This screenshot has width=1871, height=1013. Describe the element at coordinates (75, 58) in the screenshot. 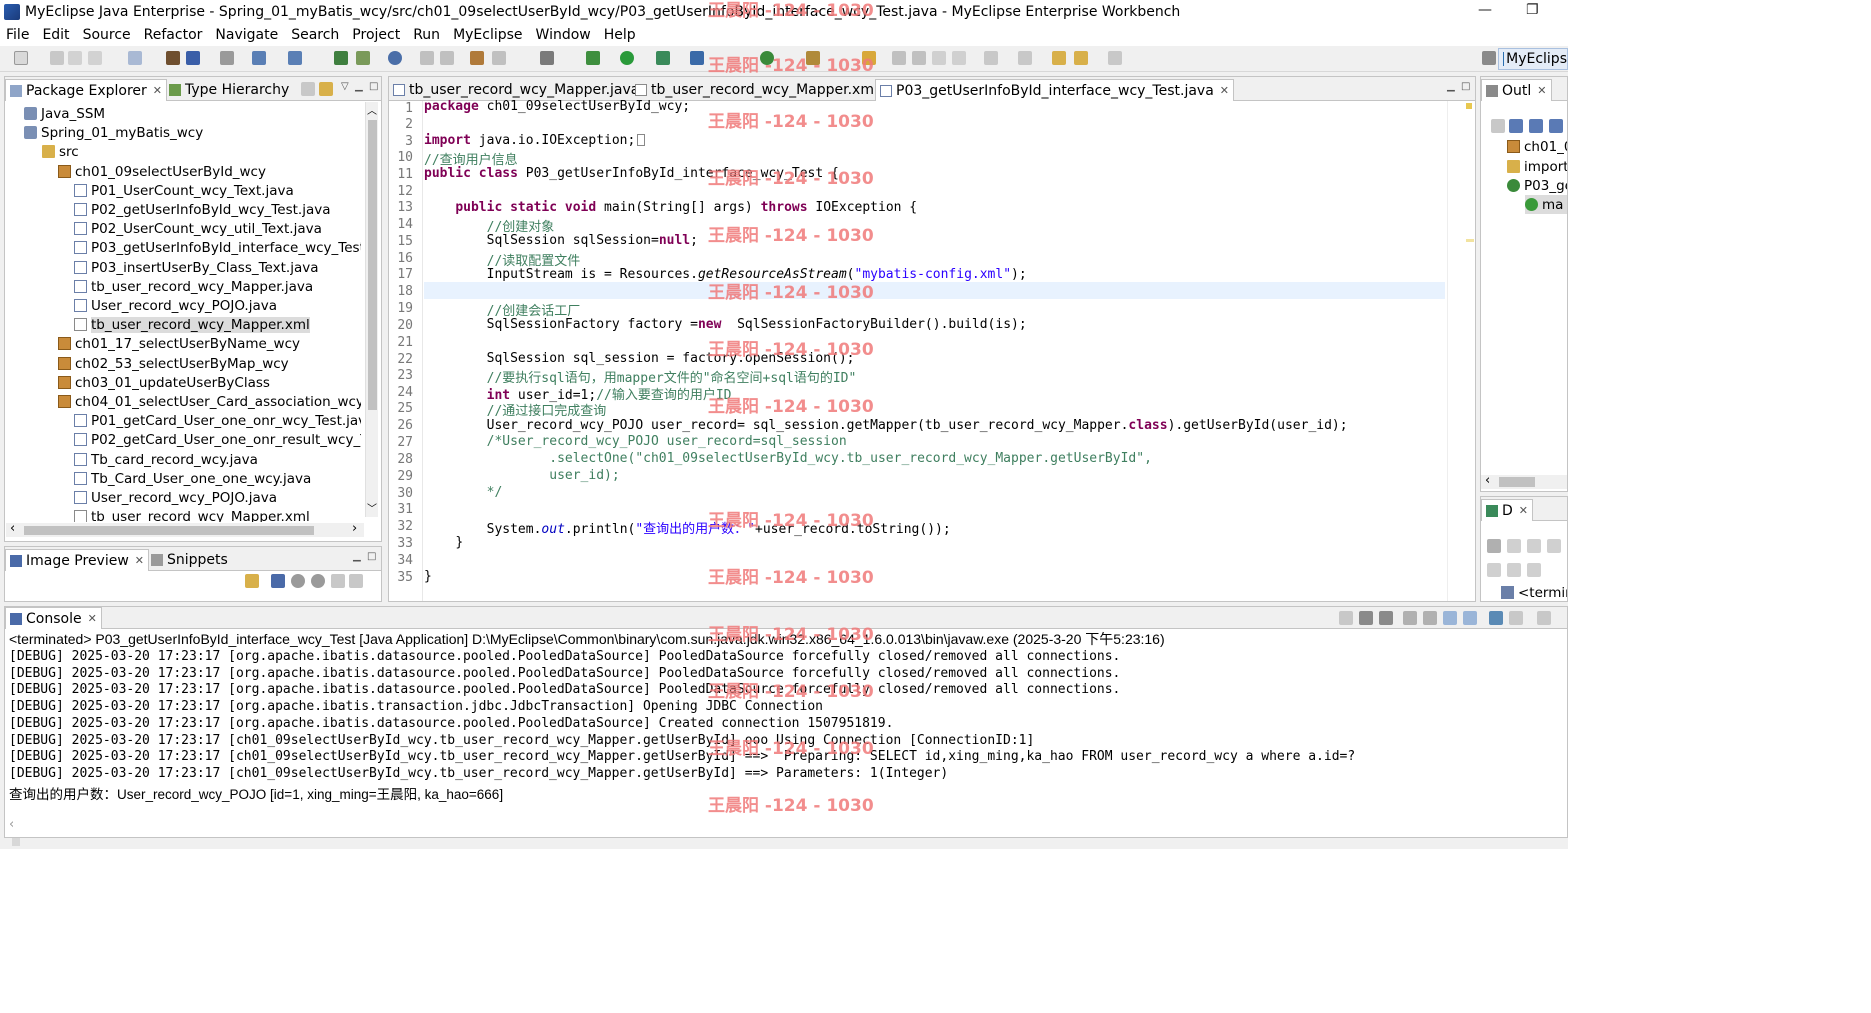

I see `save-all-icon` at that location.